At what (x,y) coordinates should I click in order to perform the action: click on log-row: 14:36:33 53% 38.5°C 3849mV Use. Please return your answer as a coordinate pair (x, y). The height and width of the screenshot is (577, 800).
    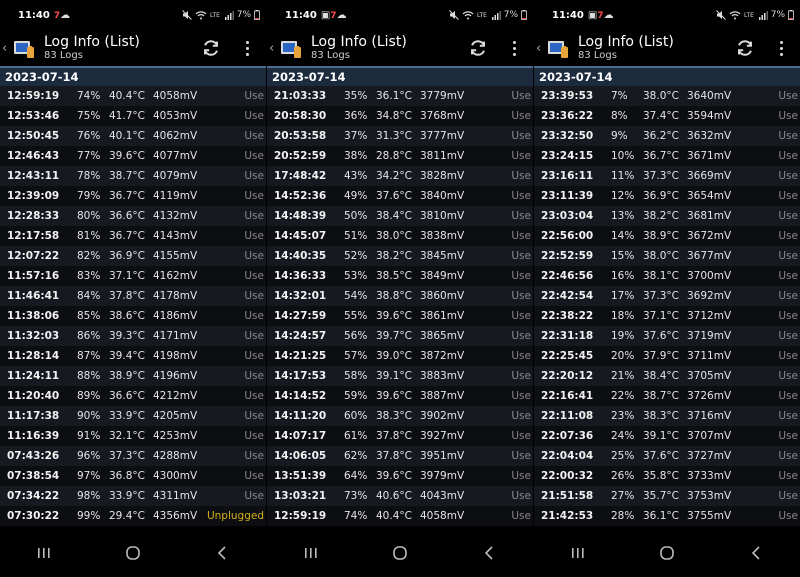
    Looking at the image, I should click on (400, 276).